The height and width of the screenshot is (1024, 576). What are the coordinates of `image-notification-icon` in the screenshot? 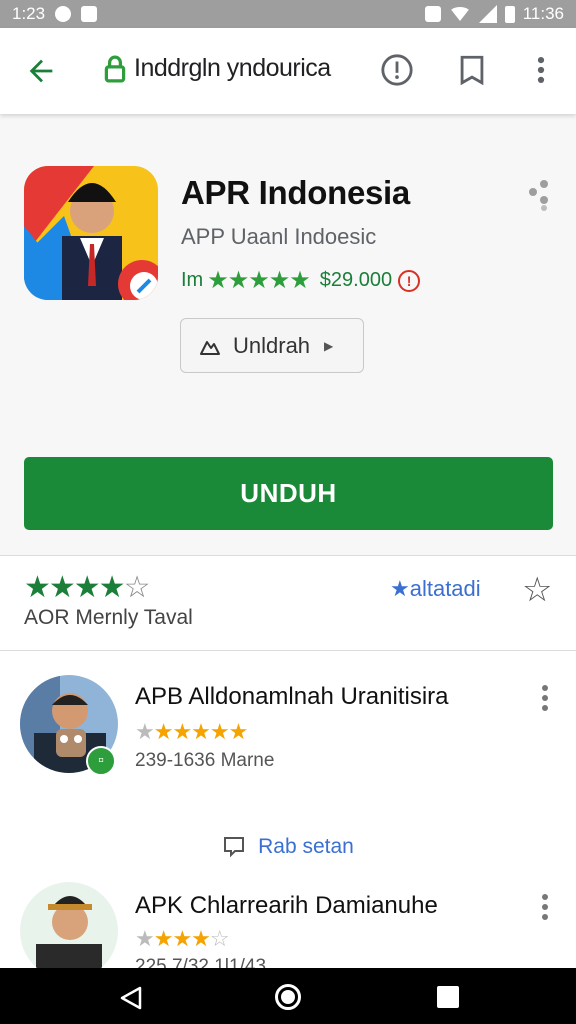 It's located at (89, 14).